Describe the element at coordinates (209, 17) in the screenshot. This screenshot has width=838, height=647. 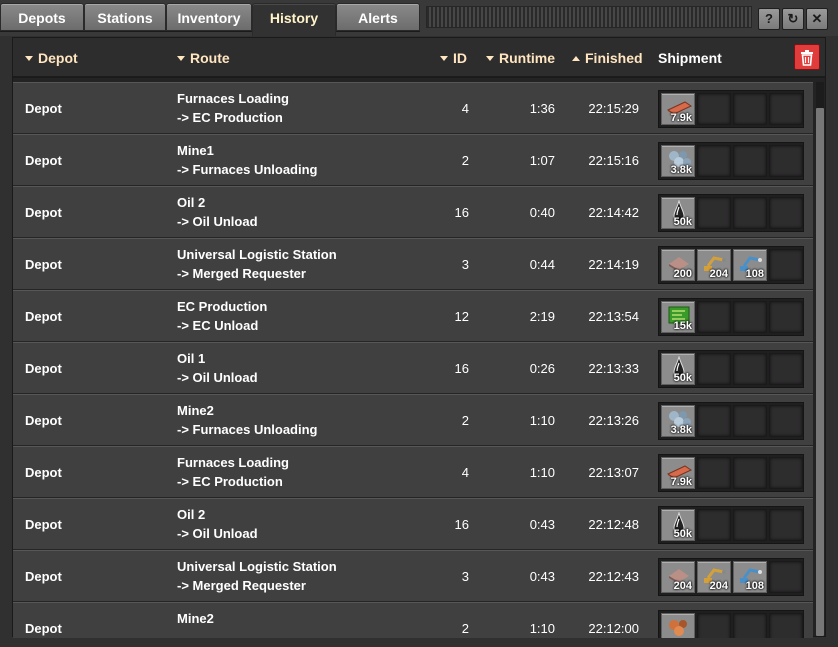
I see `tab-inventory: Inventory` at that location.